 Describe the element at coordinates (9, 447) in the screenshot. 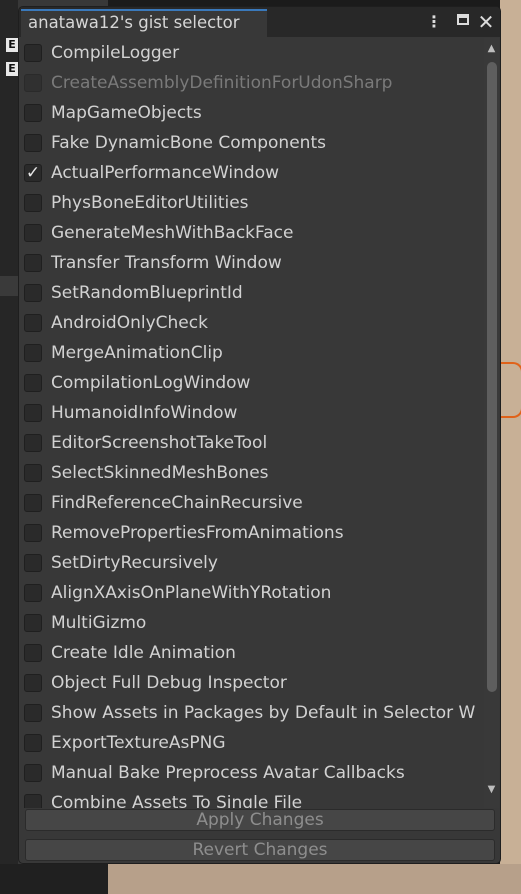

I see `background-hierarchy-panel: E E` at that location.